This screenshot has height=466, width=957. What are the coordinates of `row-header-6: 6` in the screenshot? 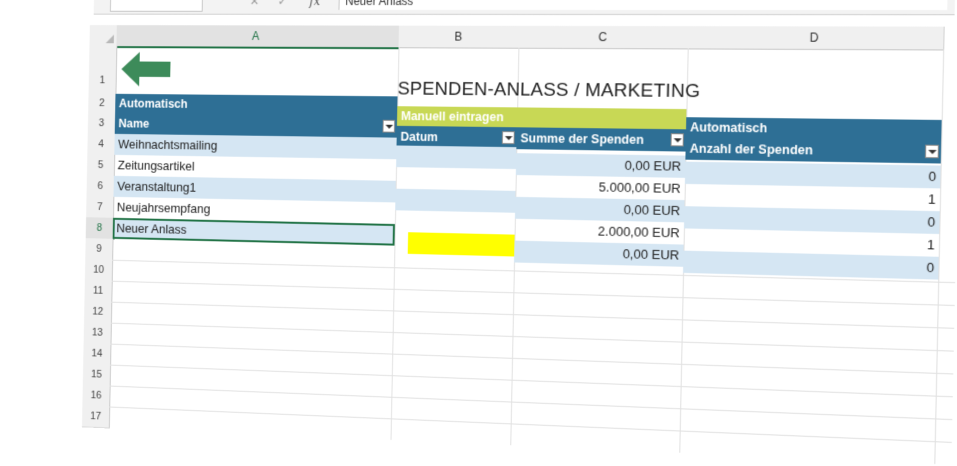 It's located at (100, 186).